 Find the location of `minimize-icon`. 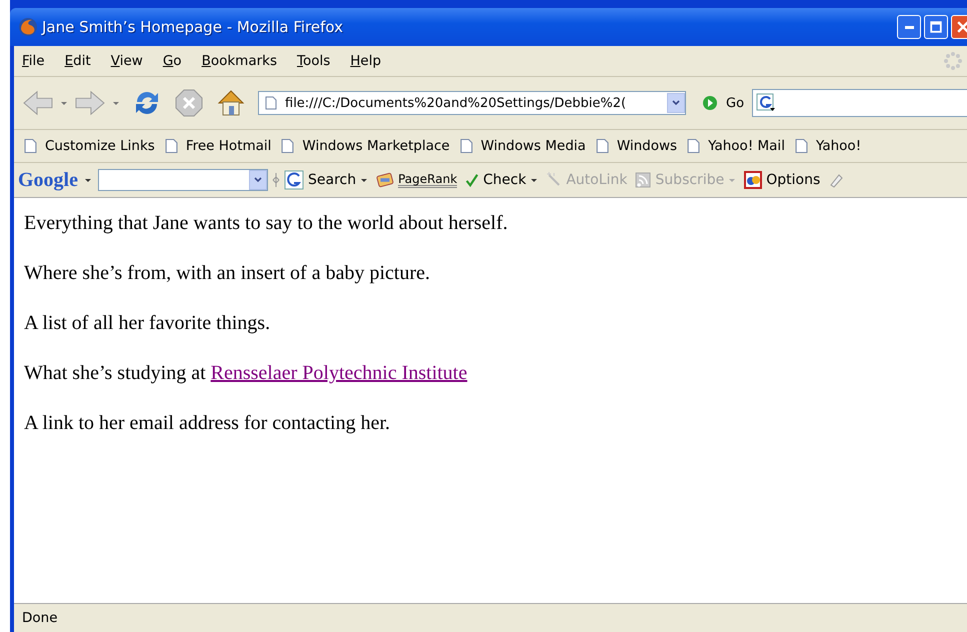

minimize-icon is located at coordinates (909, 27).